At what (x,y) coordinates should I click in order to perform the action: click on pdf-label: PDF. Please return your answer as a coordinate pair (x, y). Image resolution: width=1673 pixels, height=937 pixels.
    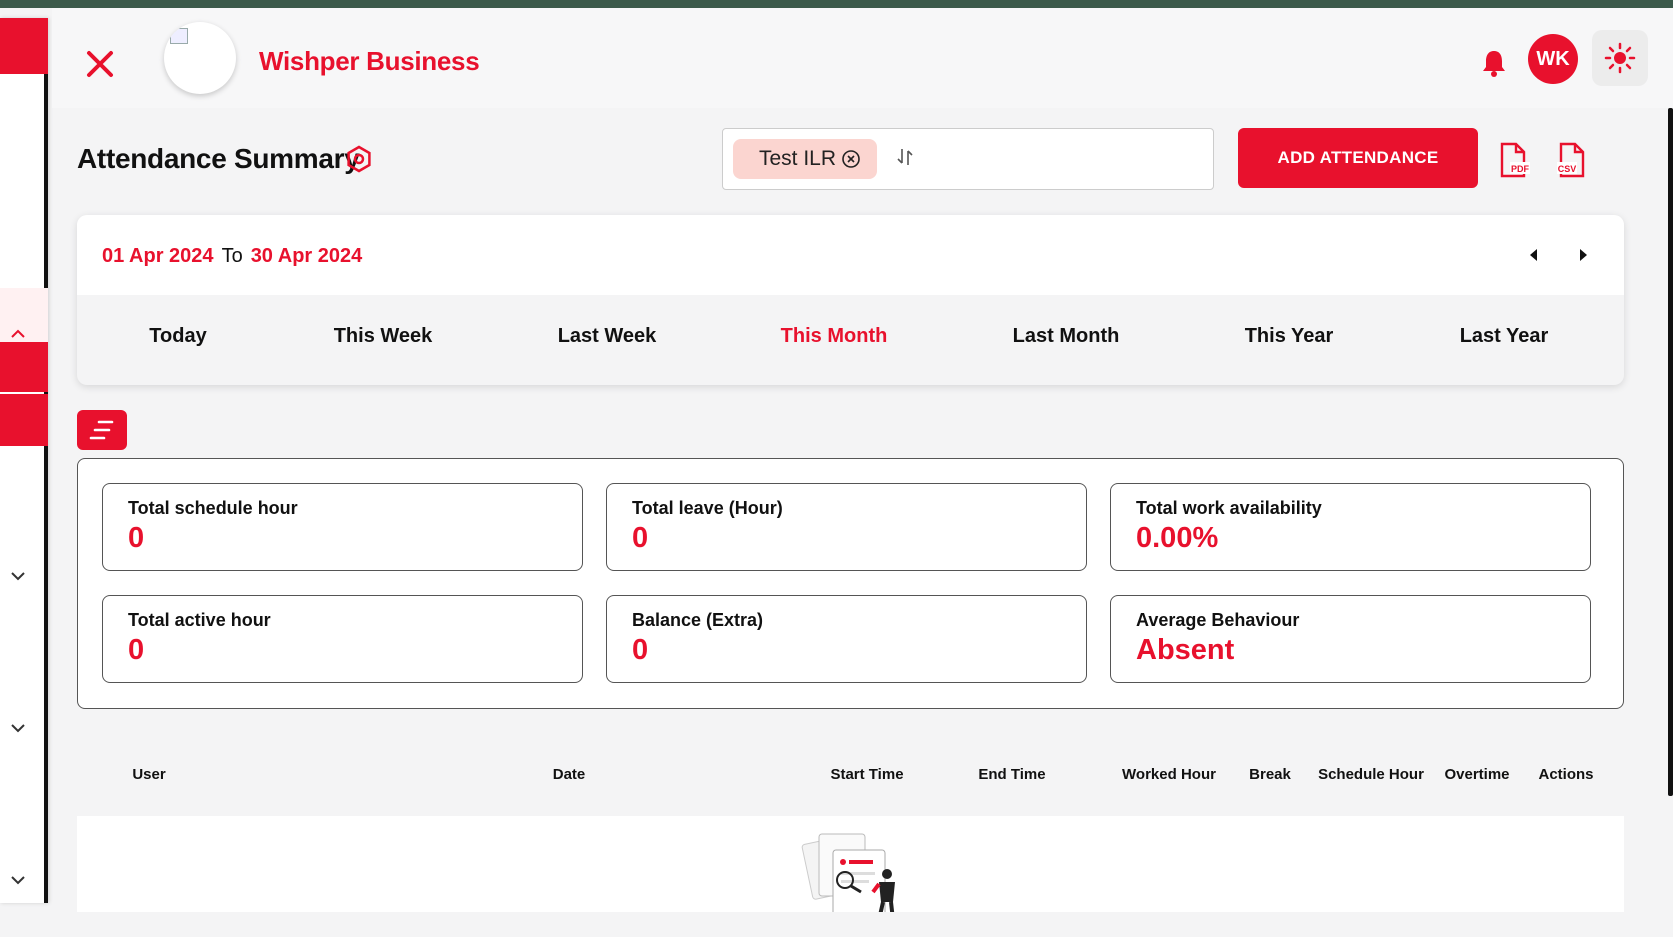
    Looking at the image, I should click on (1520, 169).